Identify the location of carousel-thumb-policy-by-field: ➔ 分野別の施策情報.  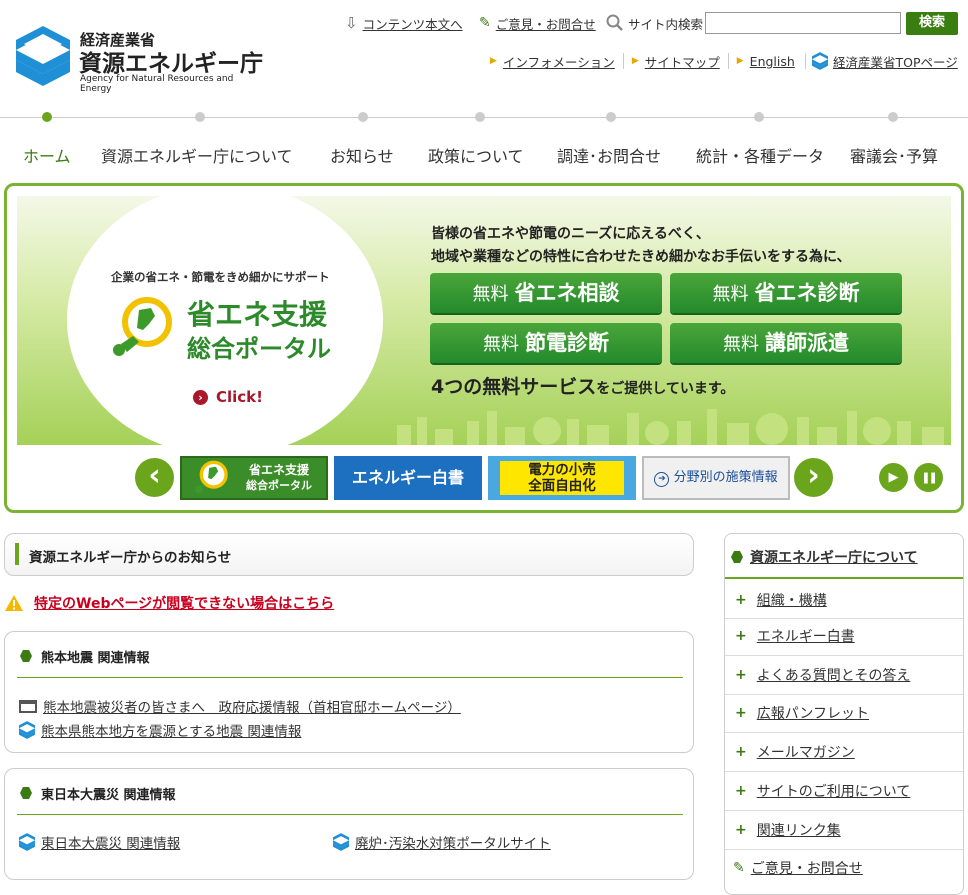
(716, 478).